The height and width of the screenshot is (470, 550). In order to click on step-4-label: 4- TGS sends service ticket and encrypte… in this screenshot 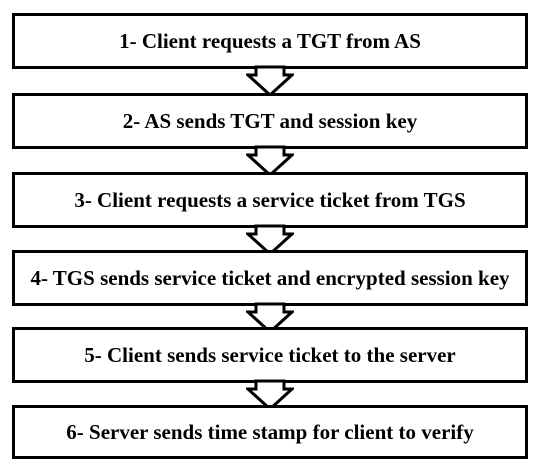, I will do `click(270, 278)`.